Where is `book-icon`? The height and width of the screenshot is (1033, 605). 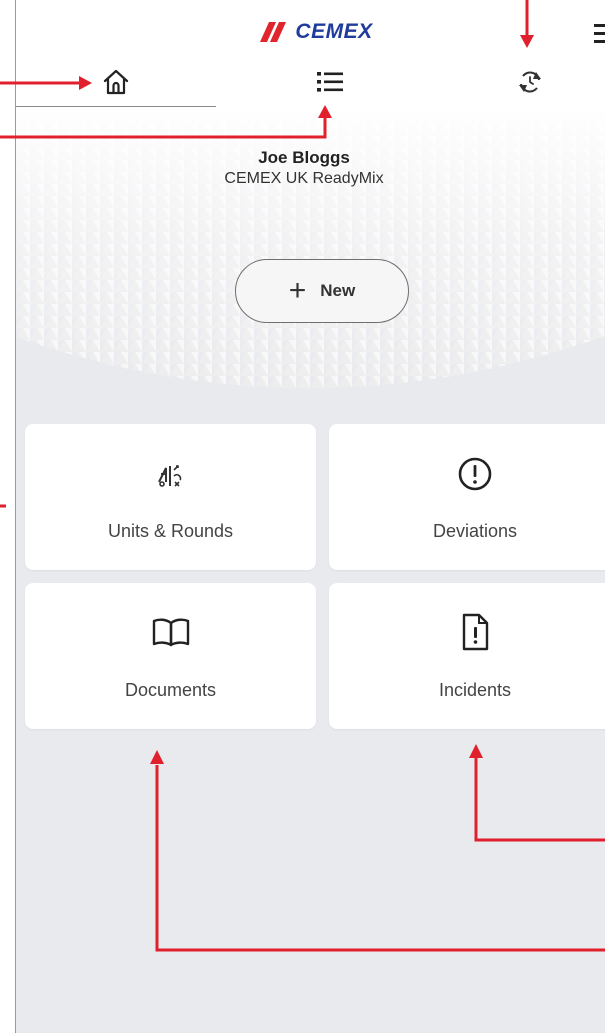 book-icon is located at coordinates (170, 632).